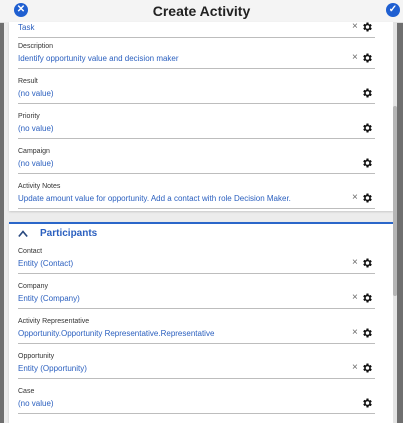 The image size is (403, 423). I want to click on field-opportunity: Opportunity Entity (Opportunity) ×, so click(196, 367).